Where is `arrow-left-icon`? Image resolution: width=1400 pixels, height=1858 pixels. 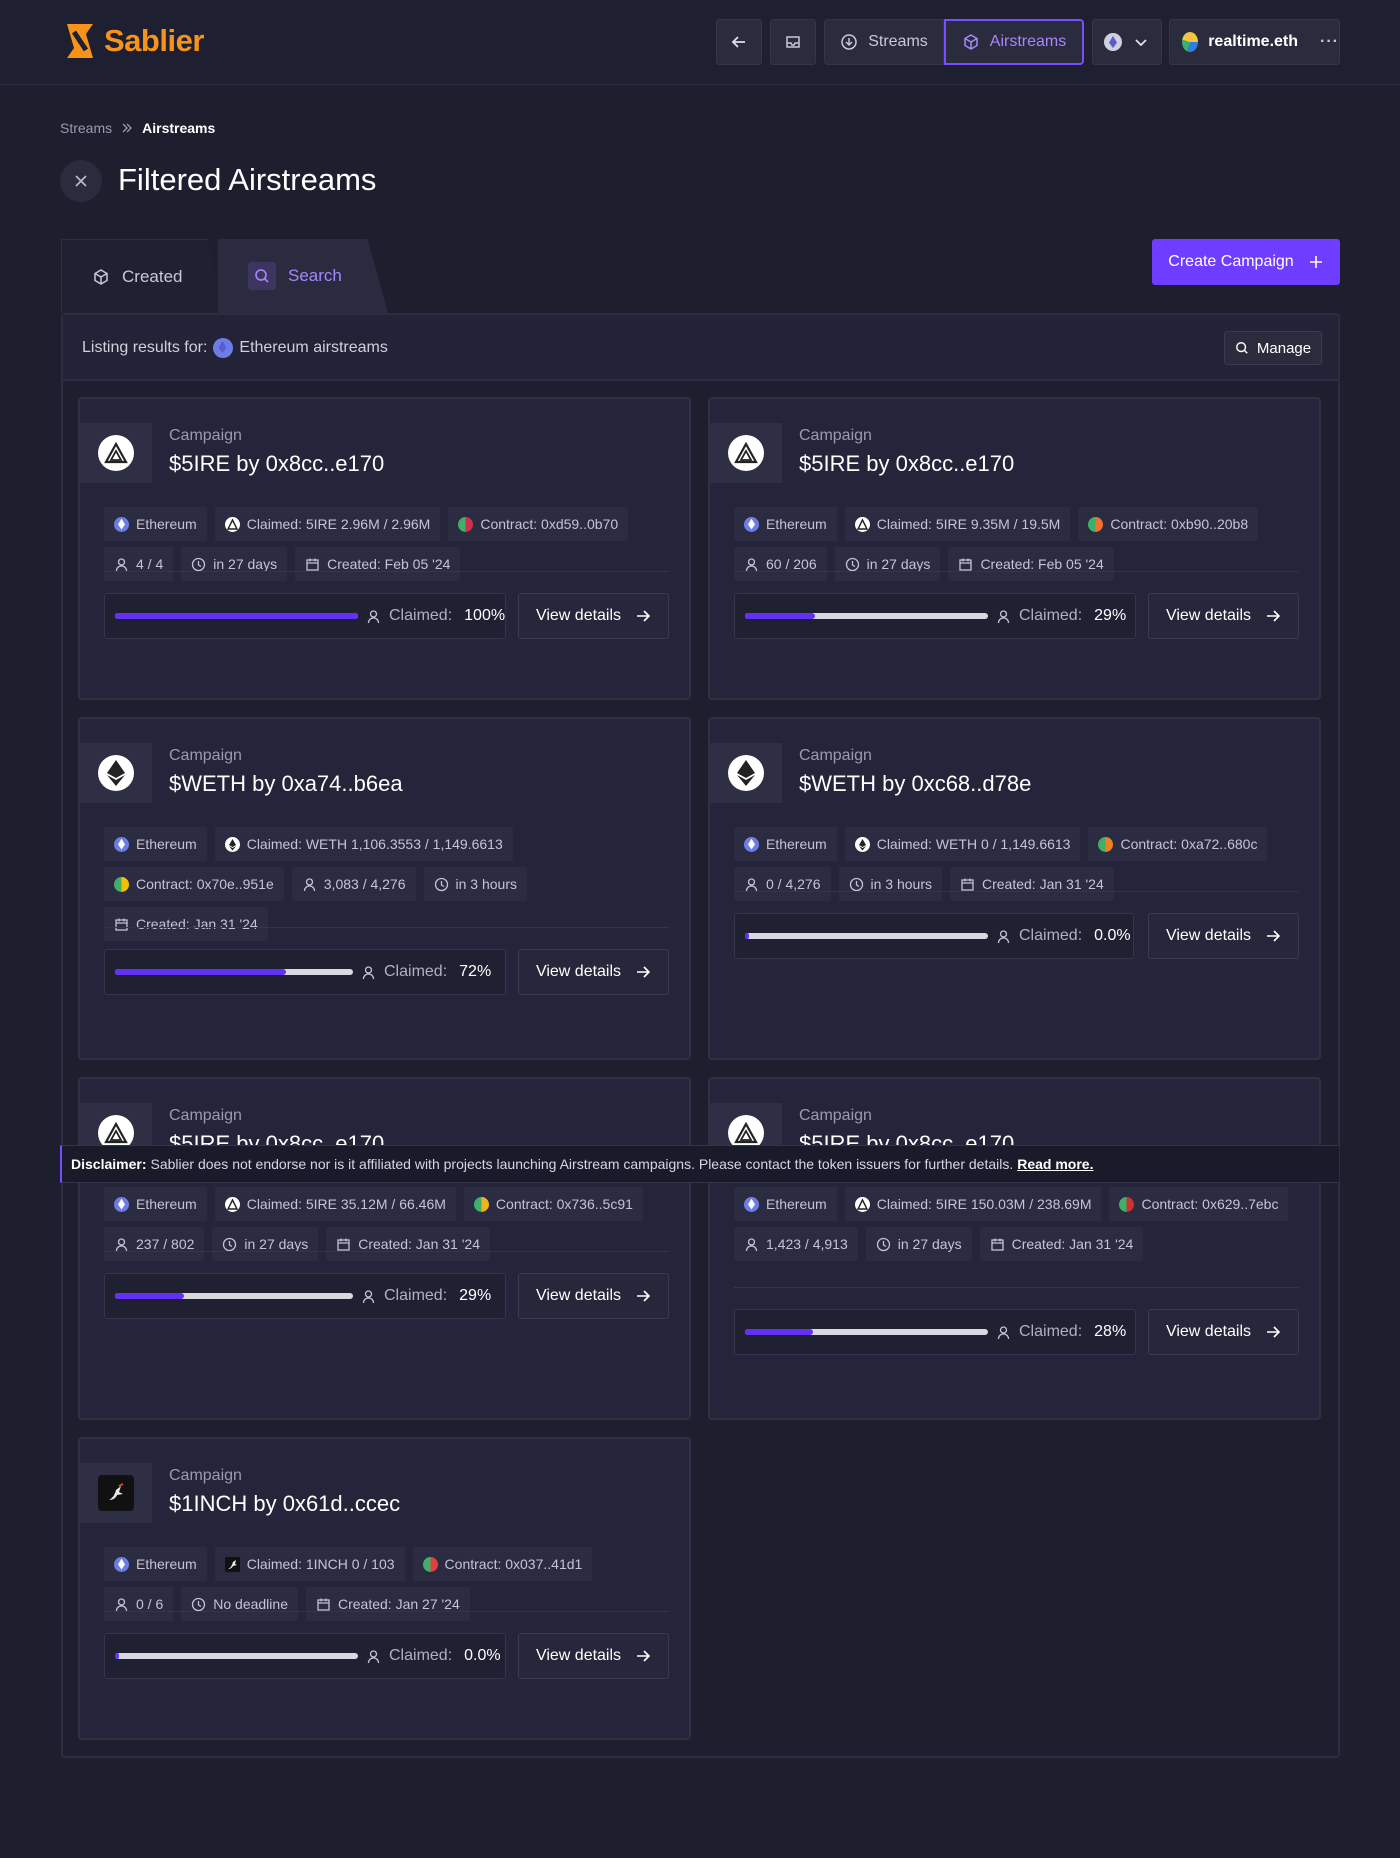
arrow-left-icon is located at coordinates (738, 42).